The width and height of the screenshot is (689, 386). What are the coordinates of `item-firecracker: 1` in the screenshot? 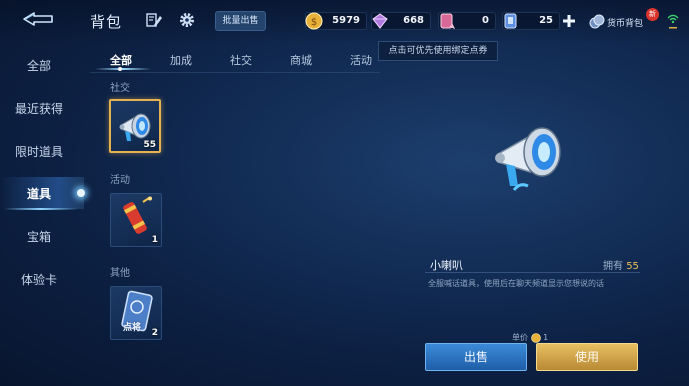 It's located at (136, 220).